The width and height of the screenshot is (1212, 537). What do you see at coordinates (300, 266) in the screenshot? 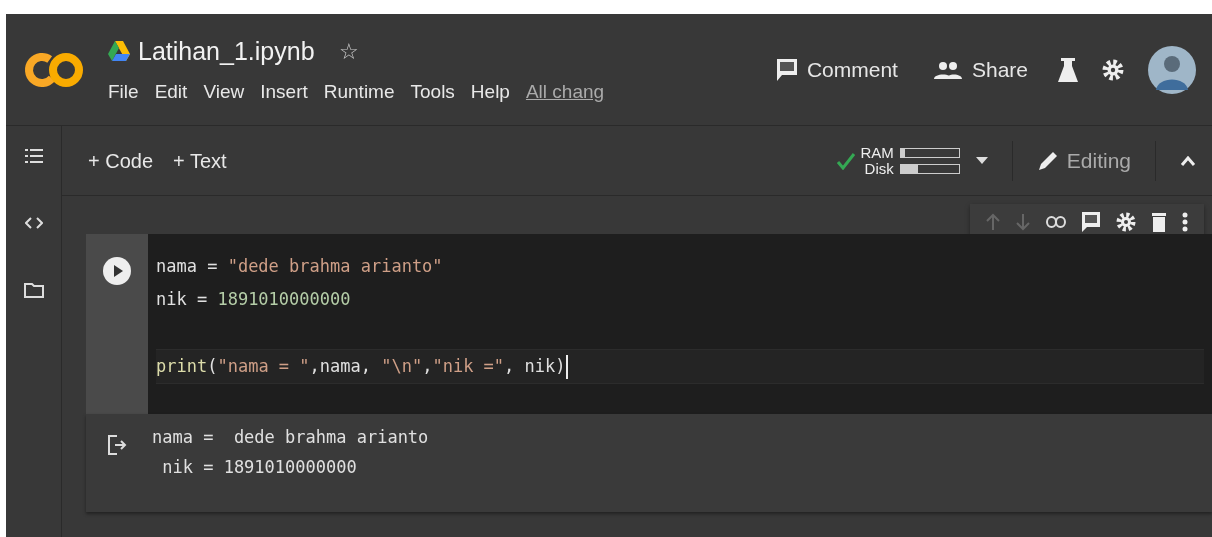
I see `code-line: nama = "dede brahma arianto"` at bounding box center [300, 266].